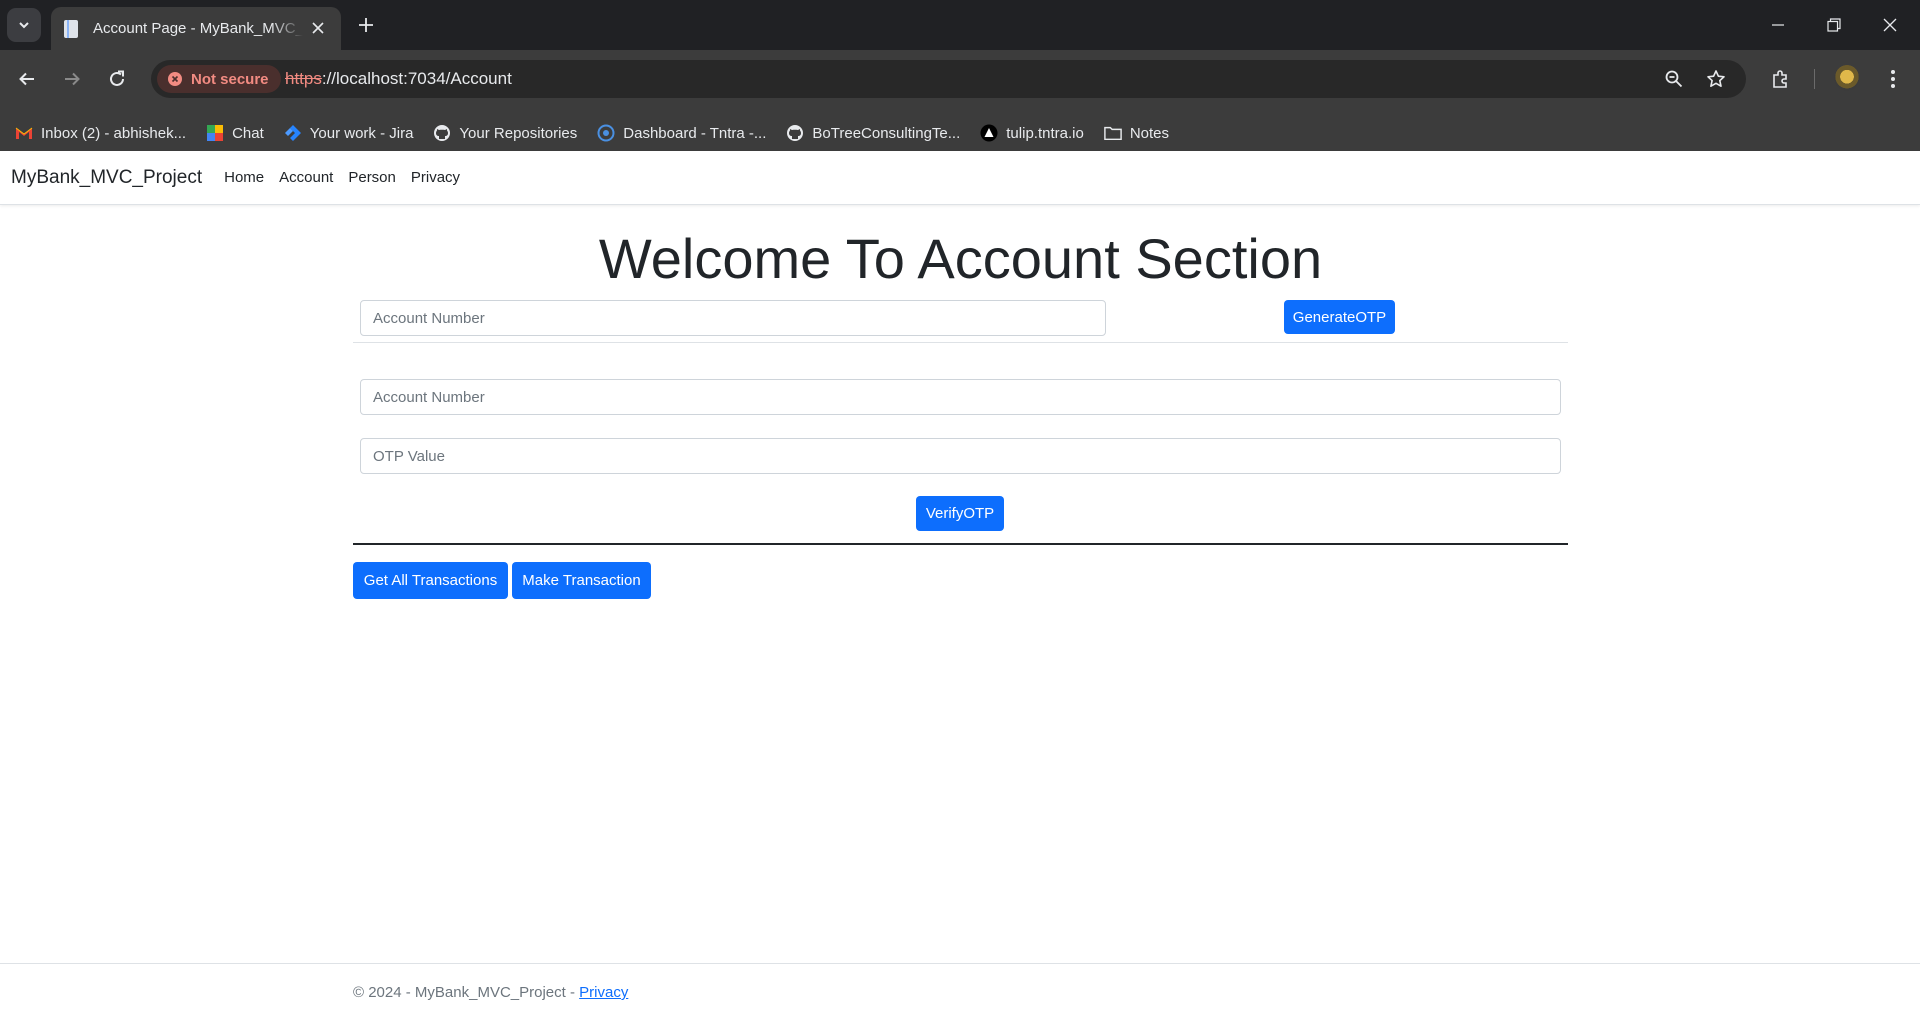  What do you see at coordinates (215, 133) in the screenshot?
I see `chat-icon` at bounding box center [215, 133].